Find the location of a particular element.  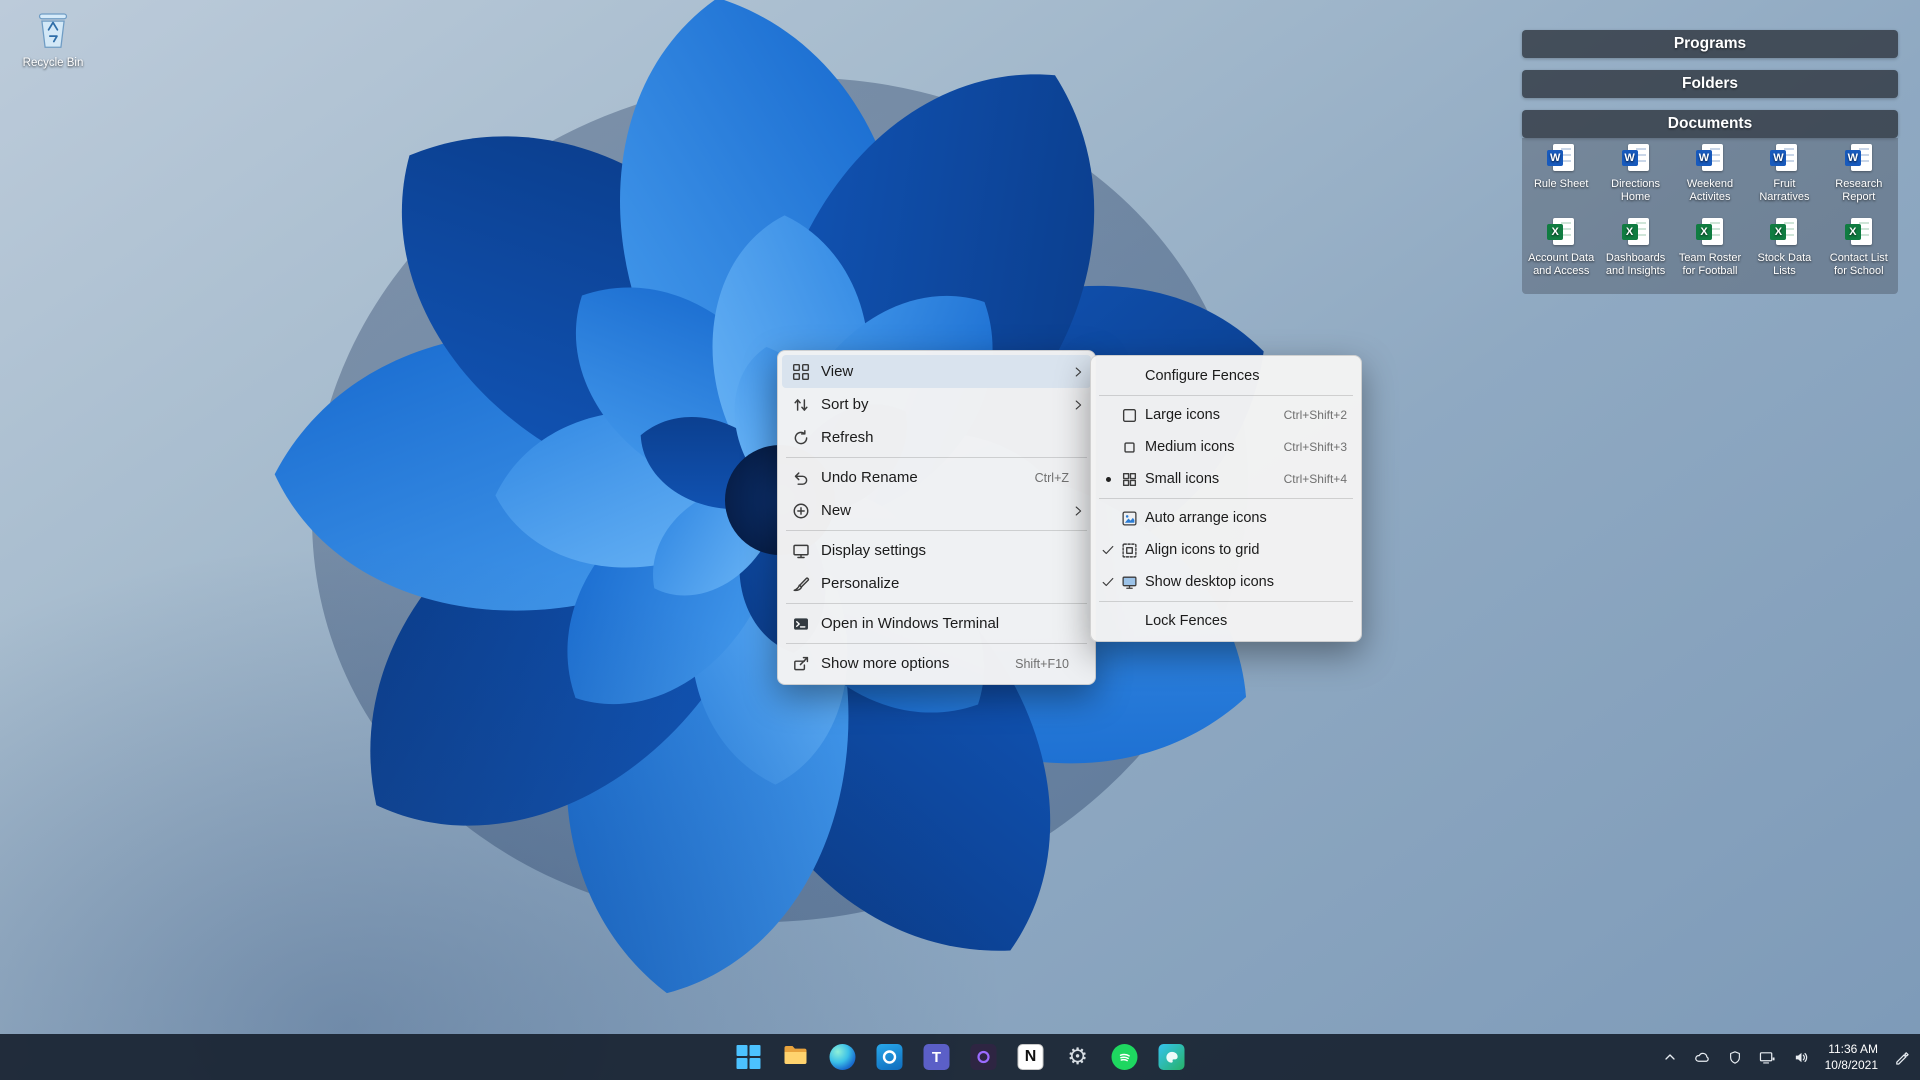

document-shortcut: W Fruit Narratives is located at coordinates (1784, 181).